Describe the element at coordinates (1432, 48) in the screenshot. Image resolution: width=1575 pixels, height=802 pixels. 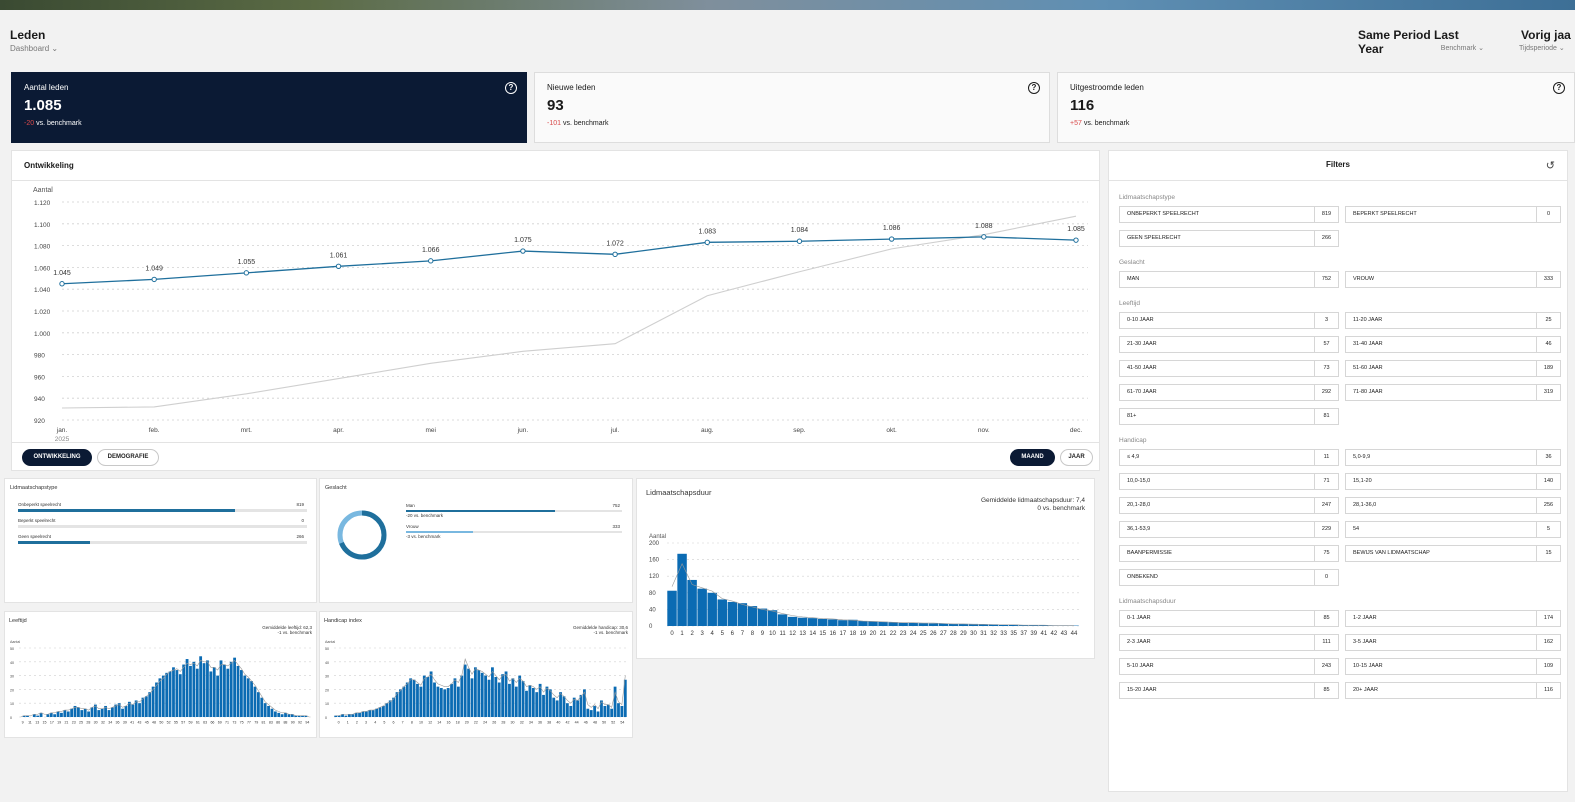
I see `benchmark-dropdown: Benchmark ⌄` at that location.